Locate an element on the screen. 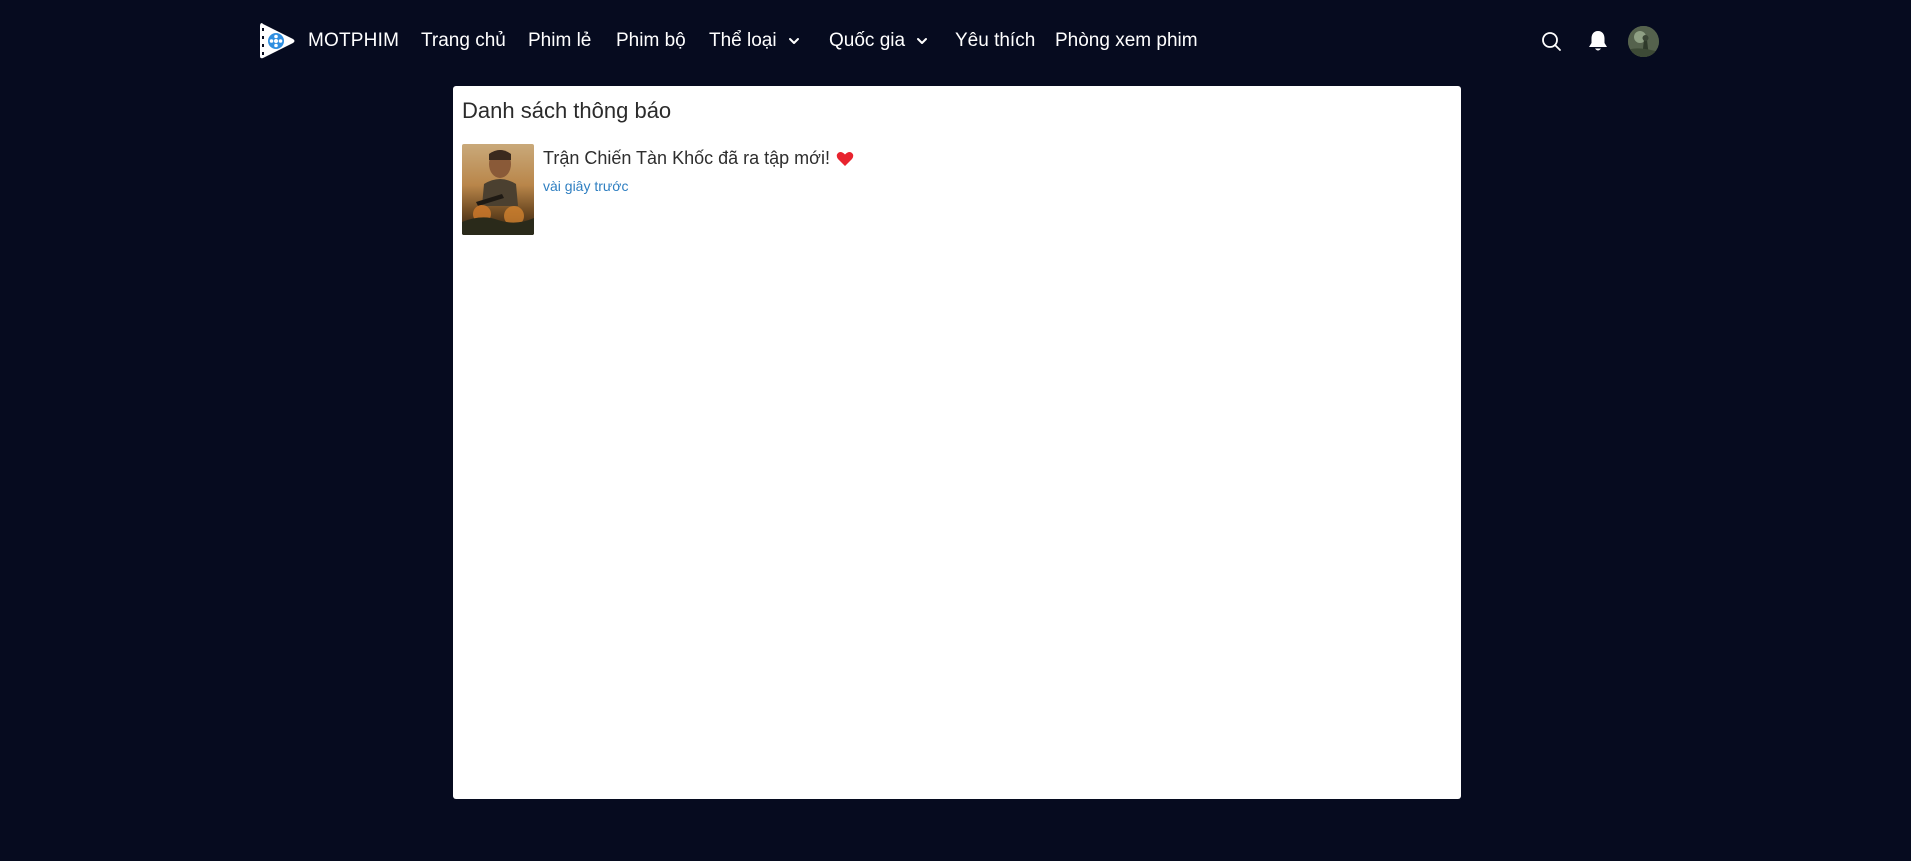 The image size is (1911, 861). notifications-title: Danh sách thông báo is located at coordinates (567, 110).